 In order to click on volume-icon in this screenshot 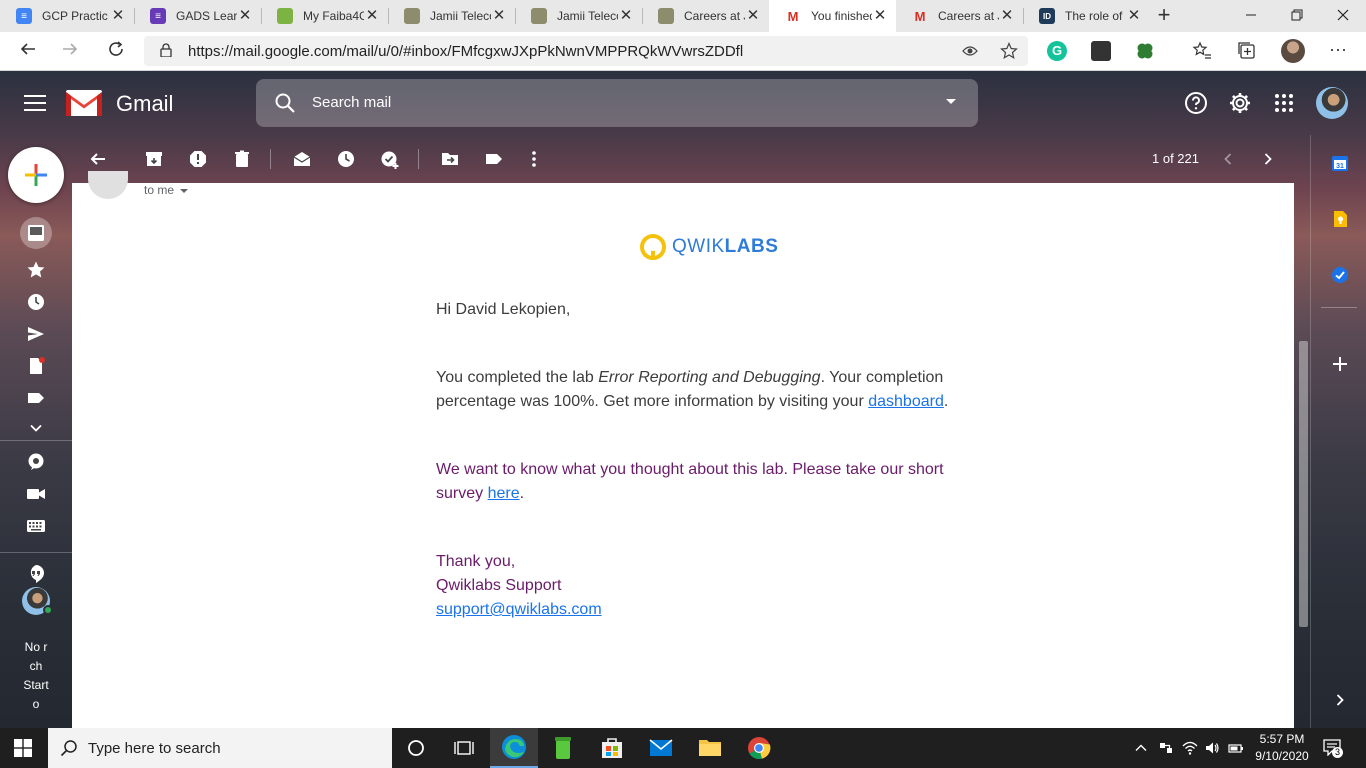, I will do `click(1212, 748)`.